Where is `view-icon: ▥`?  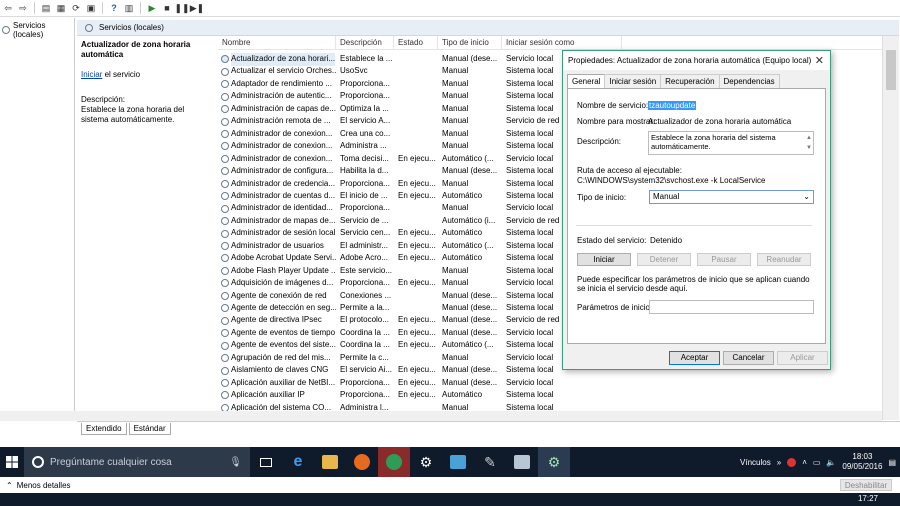 view-icon: ▥ is located at coordinates (129, 8).